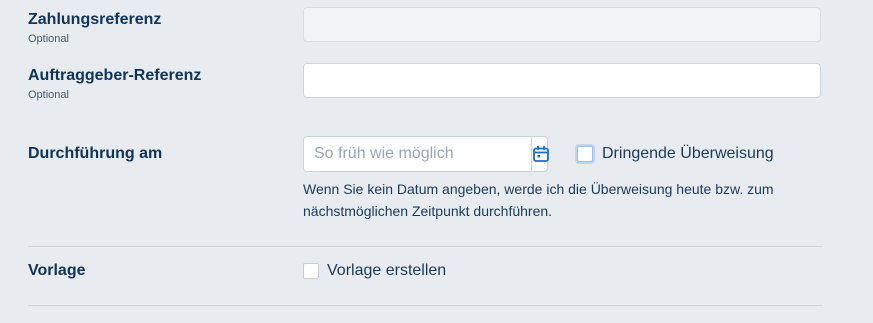 The image size is (873, 323). Describe the element at coordinates (562, 24) in the screenshot. I see `payment-reference-input` at that location.